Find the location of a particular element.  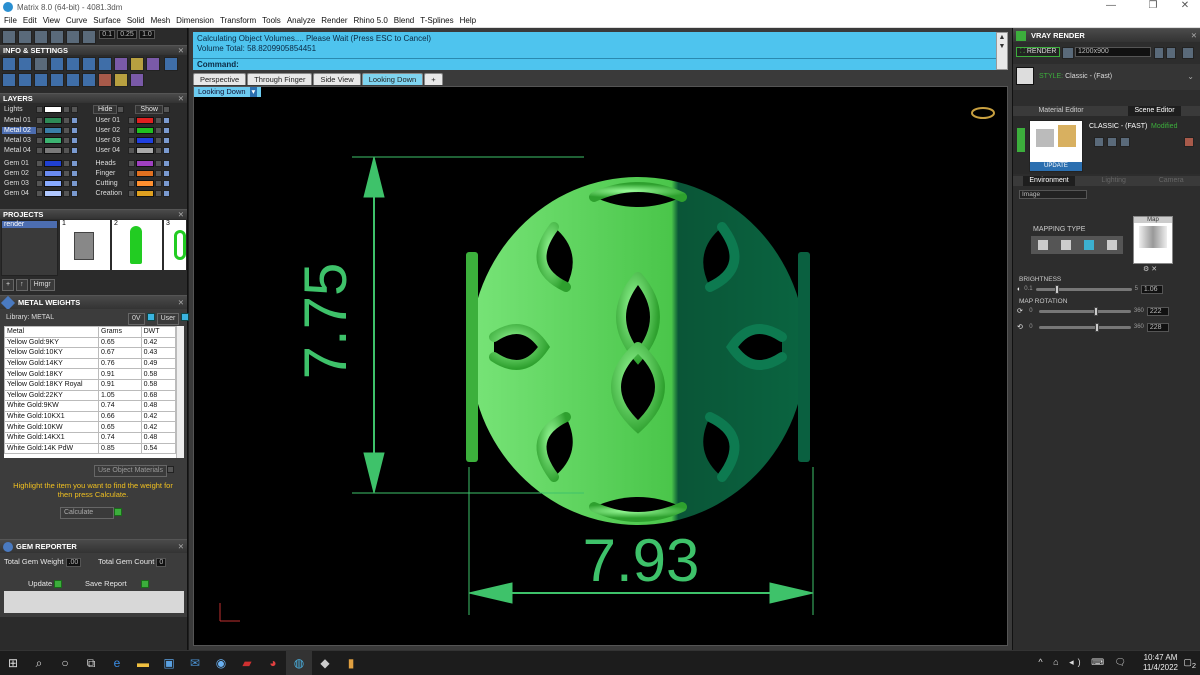

brightness-value: 1.06 is located at coordinates (1151, 289).